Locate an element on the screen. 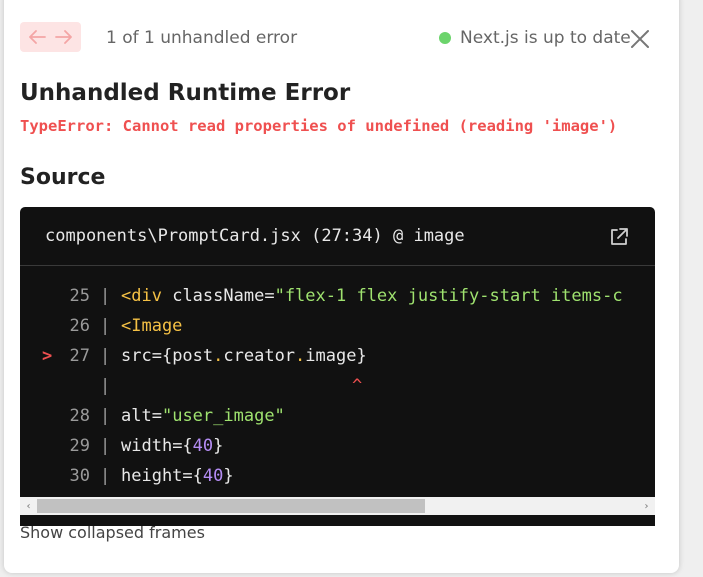 The height and width of the screenshot is (577, 703). scroll-left-icon: ‹ is located at coordinates (28, 506).